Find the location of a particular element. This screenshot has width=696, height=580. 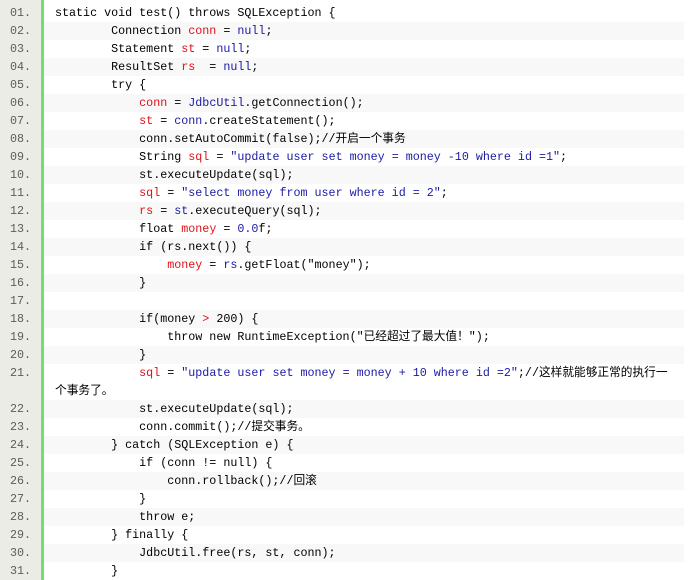

code-line: 13. float money = 0.0f; is located at coordinates (348, 229).